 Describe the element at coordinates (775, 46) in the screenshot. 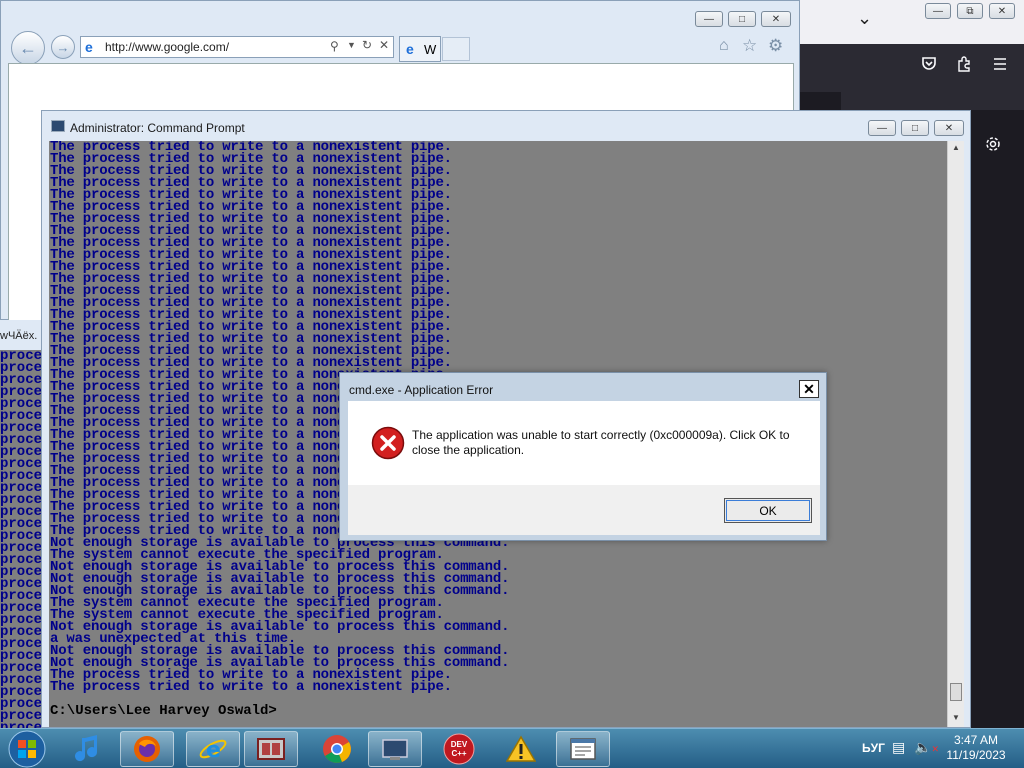

I see `tools-gear-icon: ⚙` at that location.